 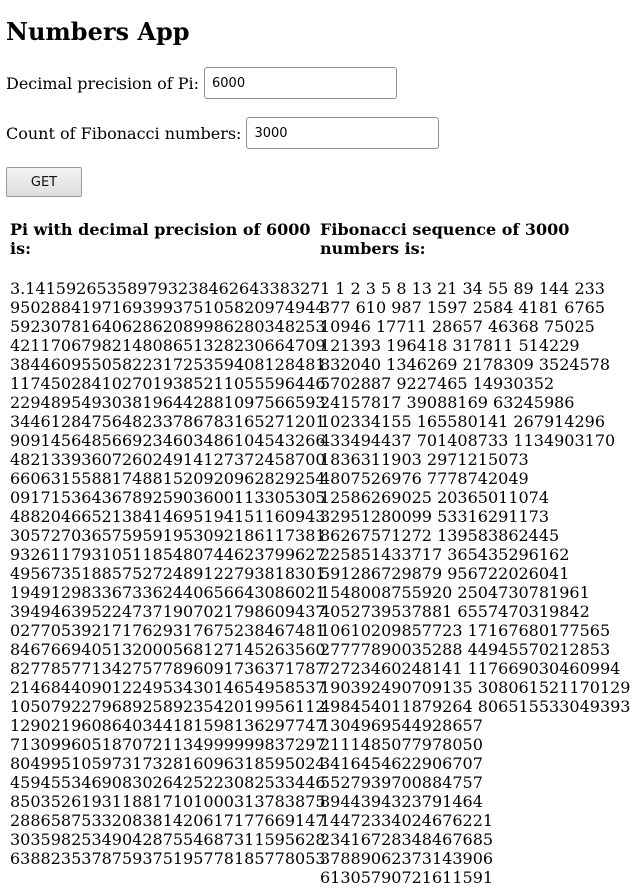 I want to click on pi-digits-line: 9502884197169399375105820974944, so click(x=168, y=307).